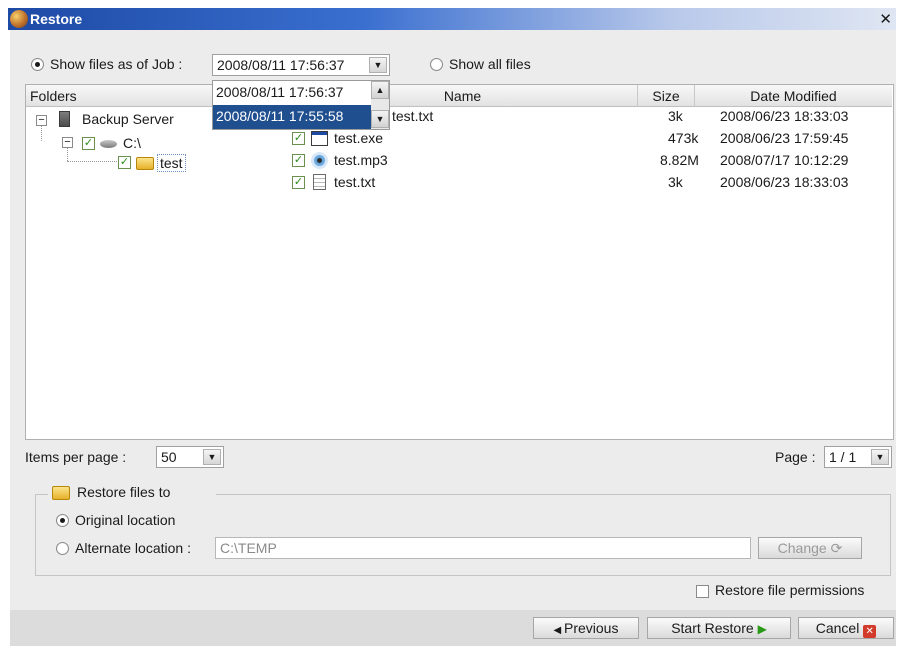 The height and width of the screenshot is (651, 902). Describe the element at coordinates (702, 591) in the screenshot. I see `restore-permissions-checkbox` at that location.